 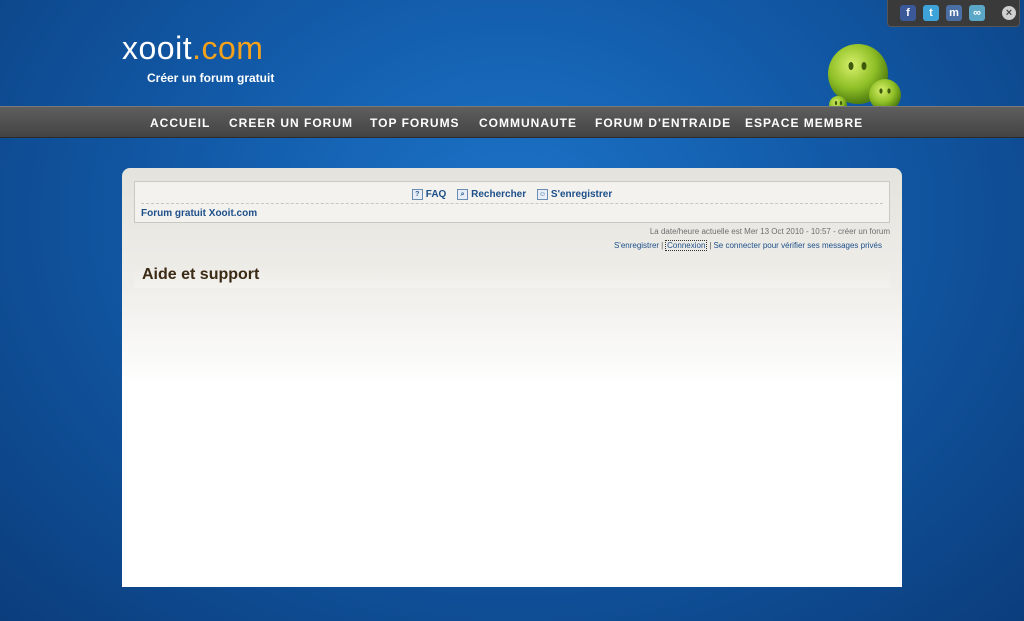 What do you see at coordinates (663, 123) in the screenshot?
I see `nav-forum-entraide: FORUM D'ENTRAIDE` at bounding box center [663, 123].